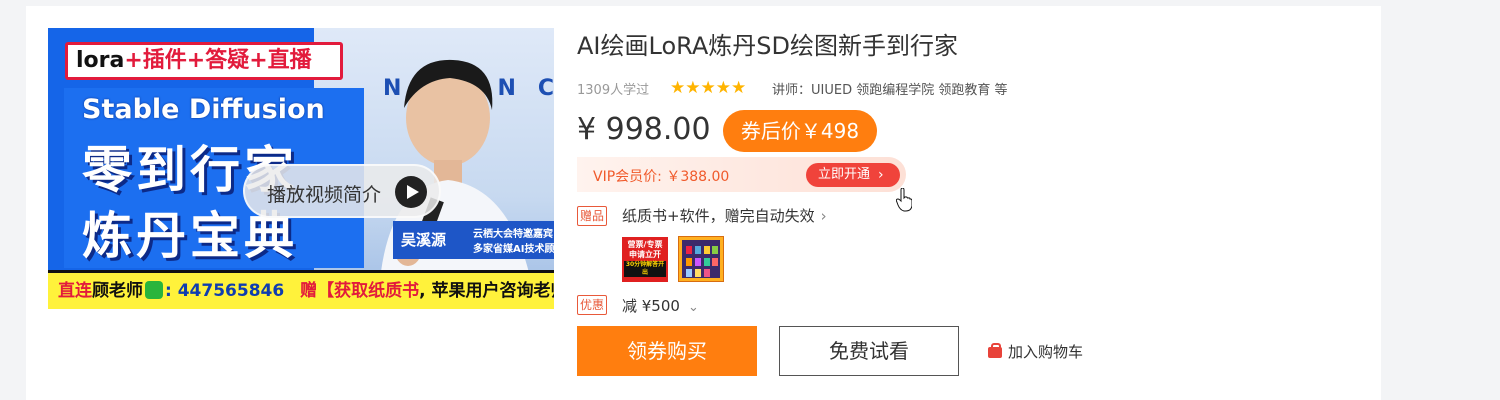 The image size is (1500, 400). Describe the element at coordinates (660, 305) in the screenshot. I see `discount-description: 减 ¥500 ⌄` at that location.